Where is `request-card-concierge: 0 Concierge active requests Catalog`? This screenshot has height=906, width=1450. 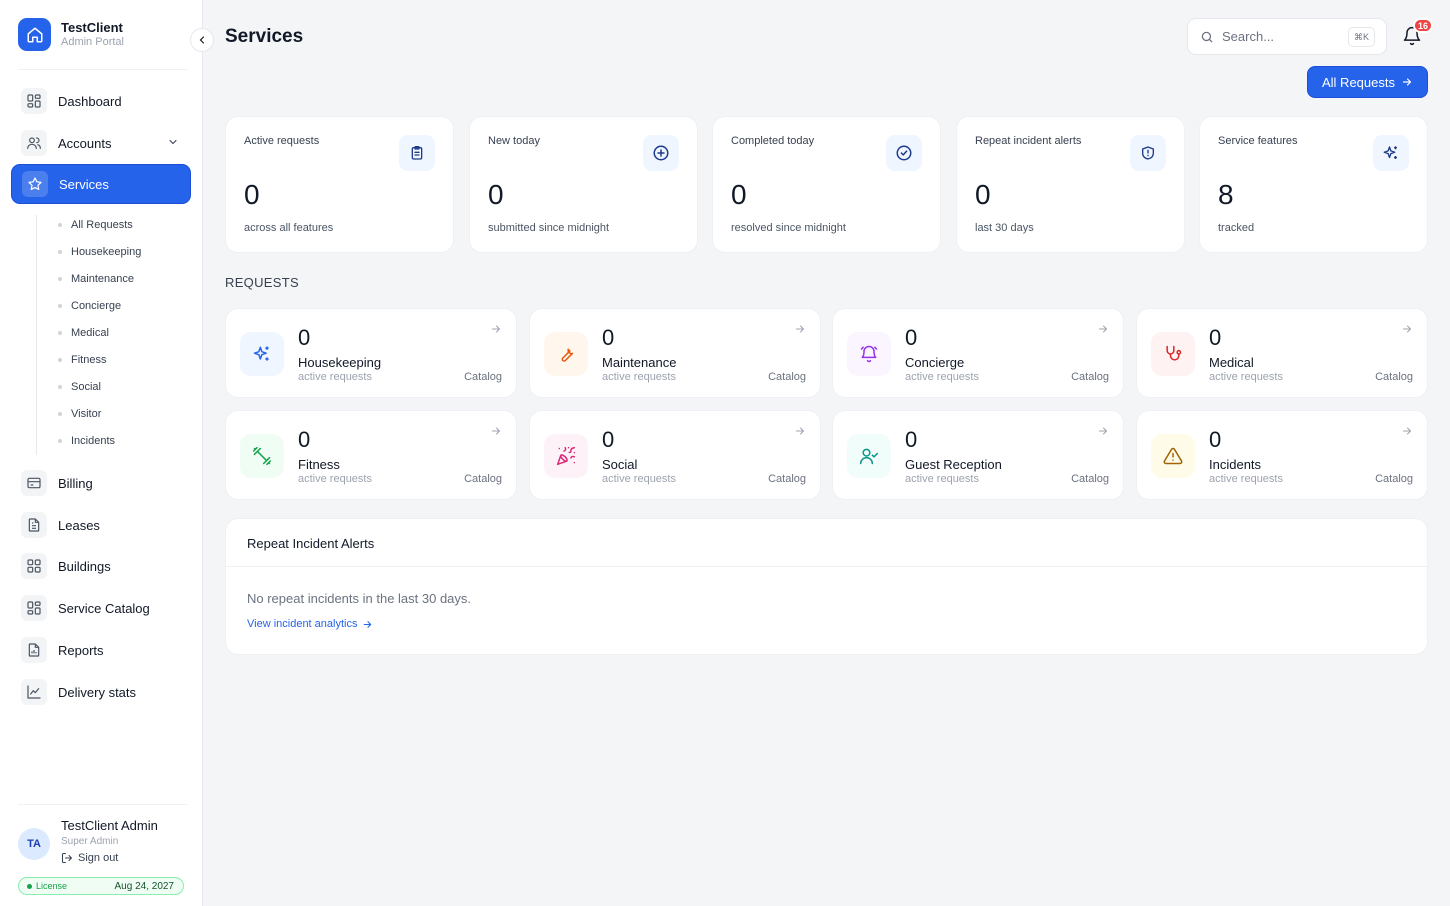 request-card-concierge: 0 Concierge active requests Catalog is located at coordinates (978, 353).